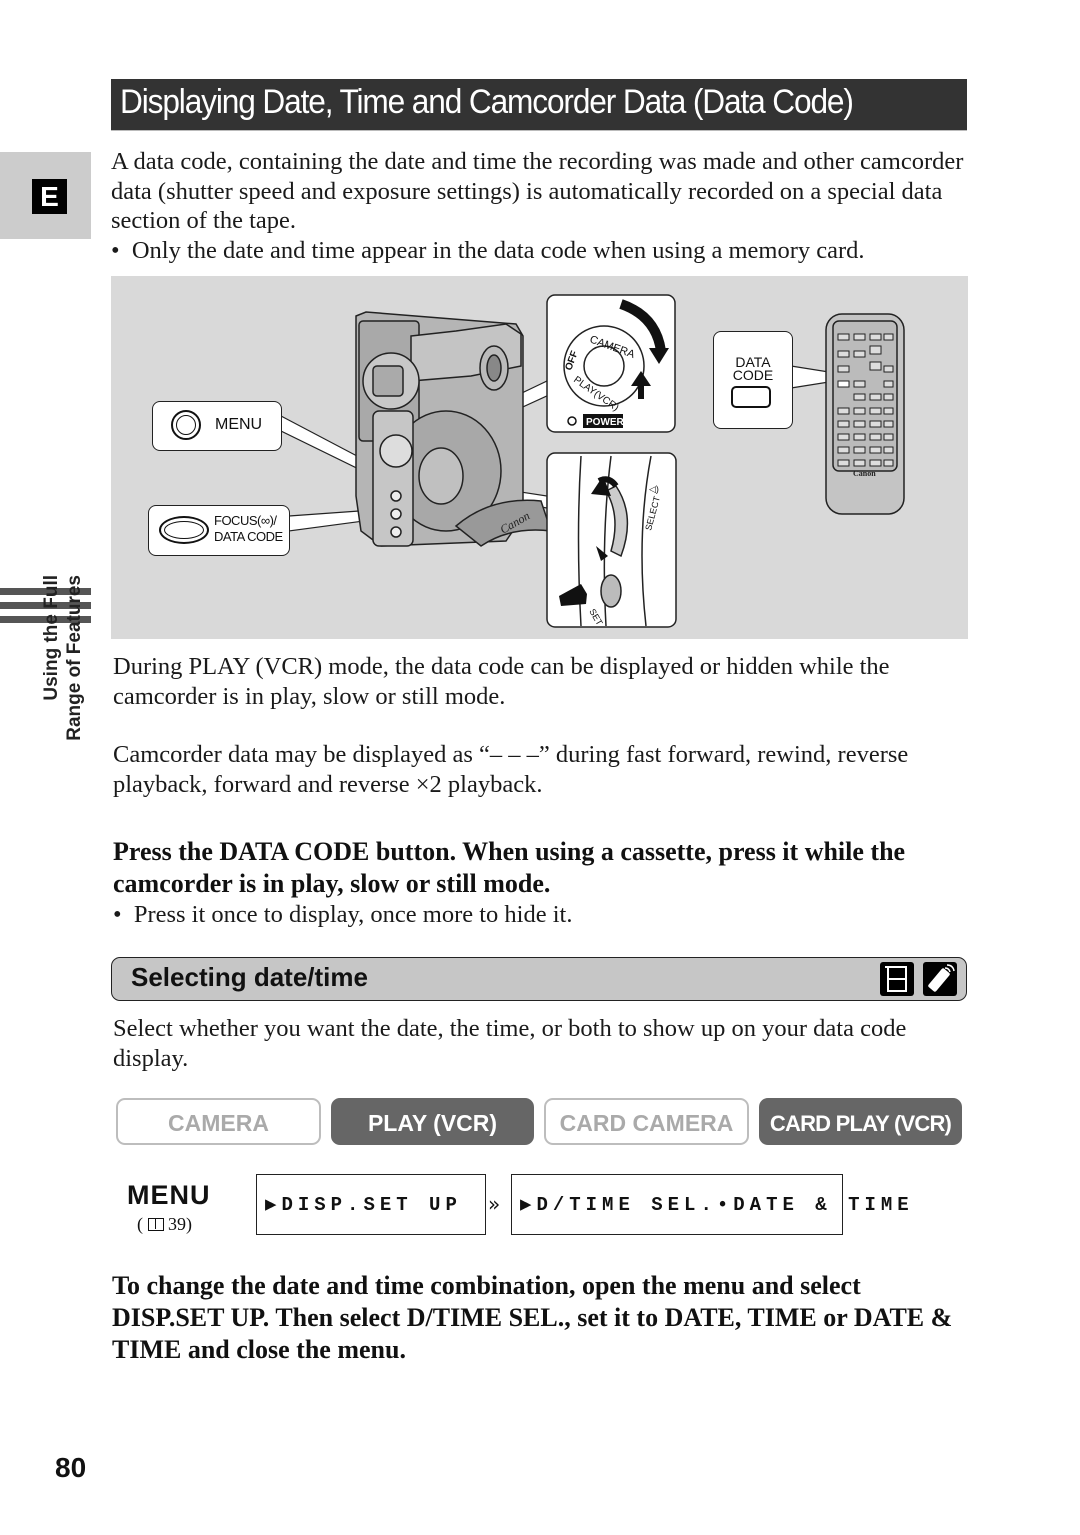 The width and height of the screenshot is (1080, 1535). Describe the element at coordinates (539, 979) in the screenshot. I see `section-header: Selecting date/time` at that location.